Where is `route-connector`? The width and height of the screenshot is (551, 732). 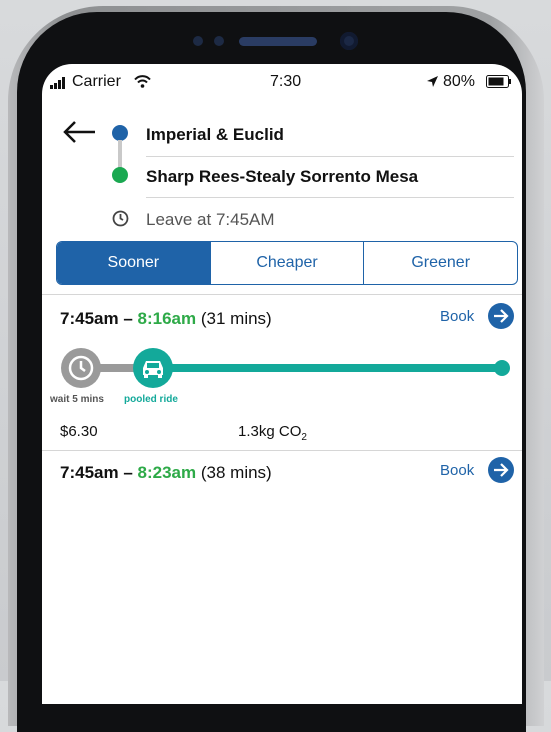
route-connector is located at coordinates (120, 154).